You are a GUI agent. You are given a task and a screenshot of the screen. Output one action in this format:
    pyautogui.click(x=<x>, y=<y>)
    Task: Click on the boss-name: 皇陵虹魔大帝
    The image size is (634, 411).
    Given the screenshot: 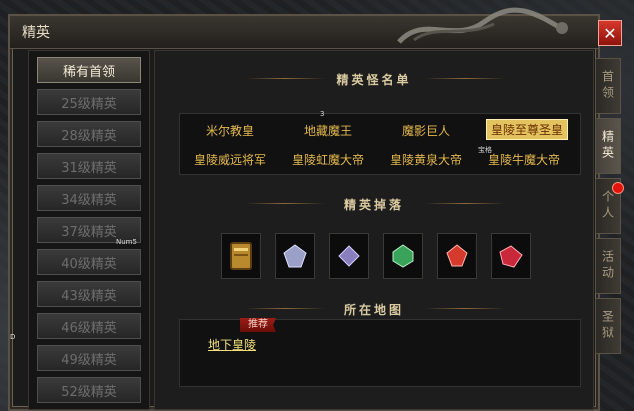 What is the action you would take?
    pyautogui.click(x=328, y=159)
    